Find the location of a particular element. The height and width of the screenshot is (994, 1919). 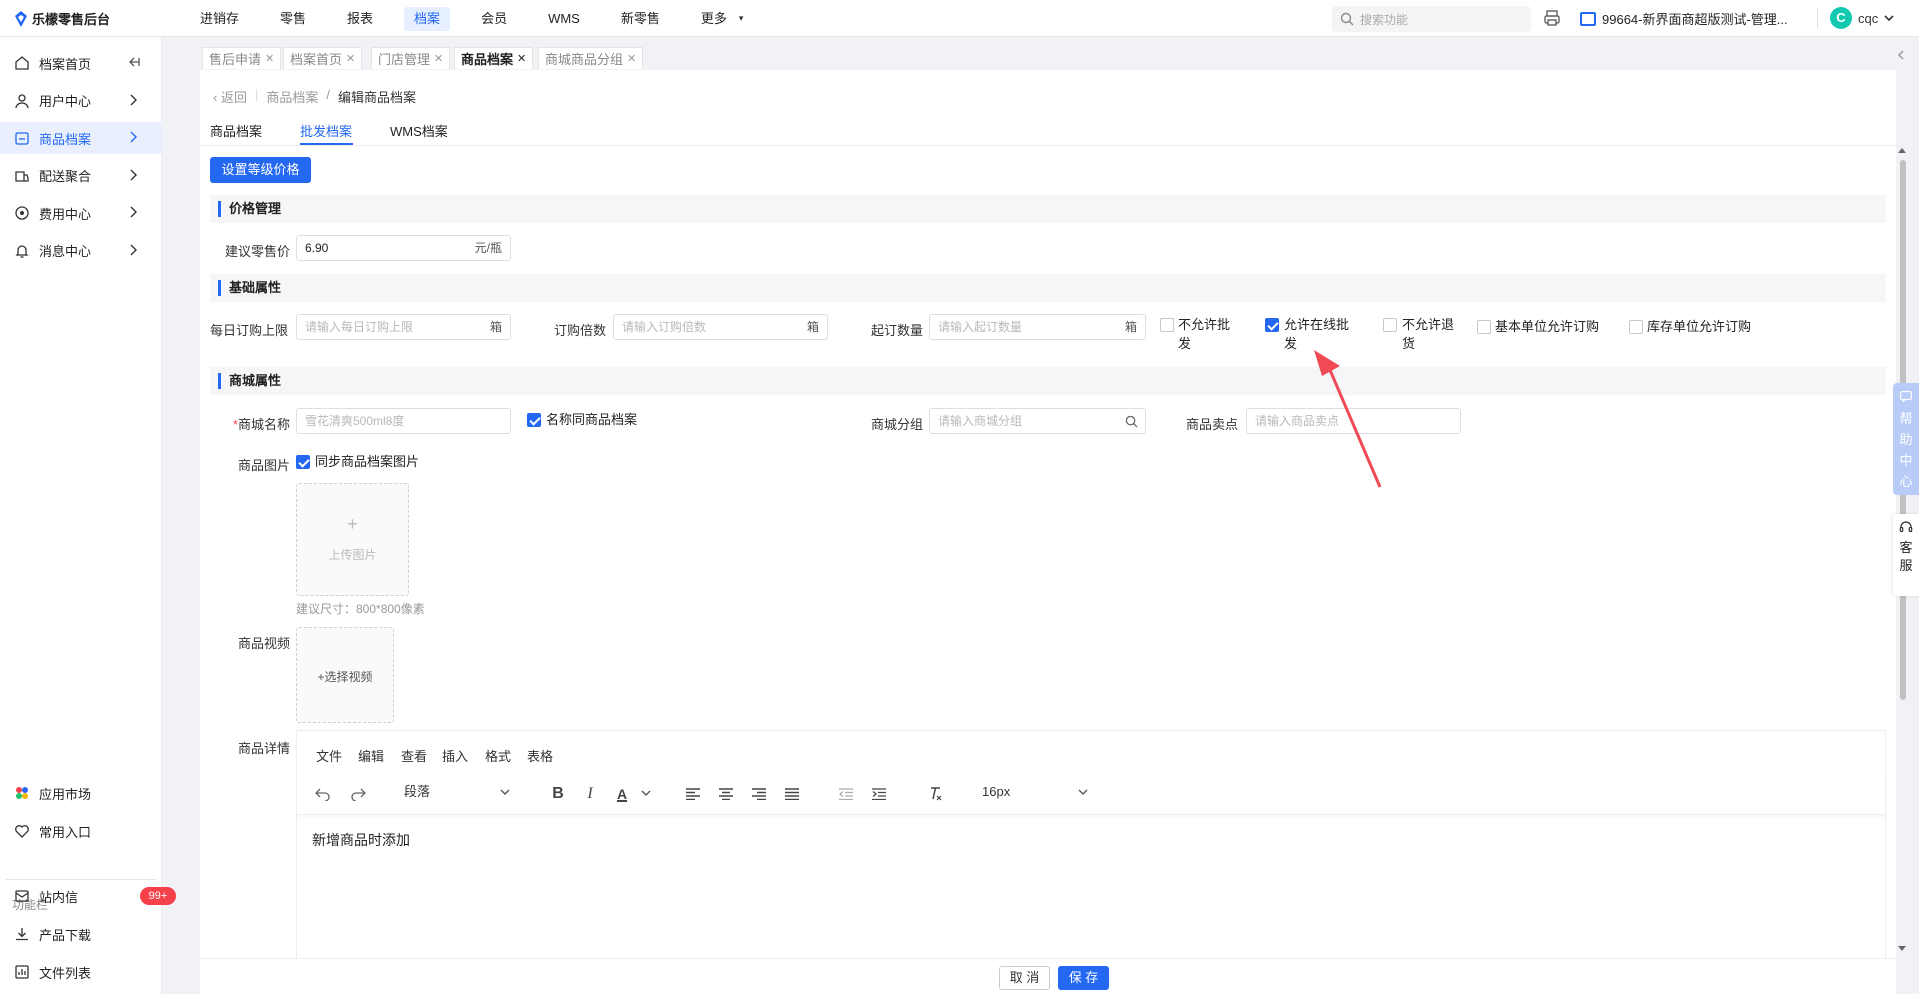

printer-icon is located at coordinates (1552, 18).